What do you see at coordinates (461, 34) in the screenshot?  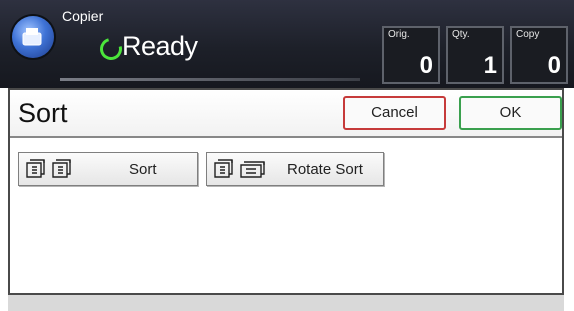 I see `quantity-counter-label: Qty.` at bounding box center [461, 34].